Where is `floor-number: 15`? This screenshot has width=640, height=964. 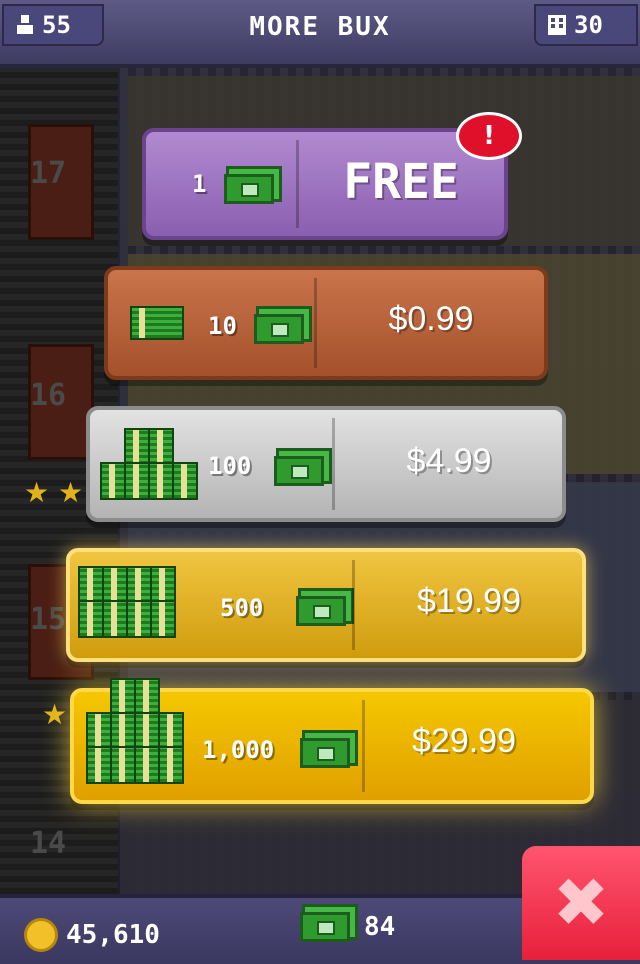
floor-number: 15 is located at coordinates (48, 619).